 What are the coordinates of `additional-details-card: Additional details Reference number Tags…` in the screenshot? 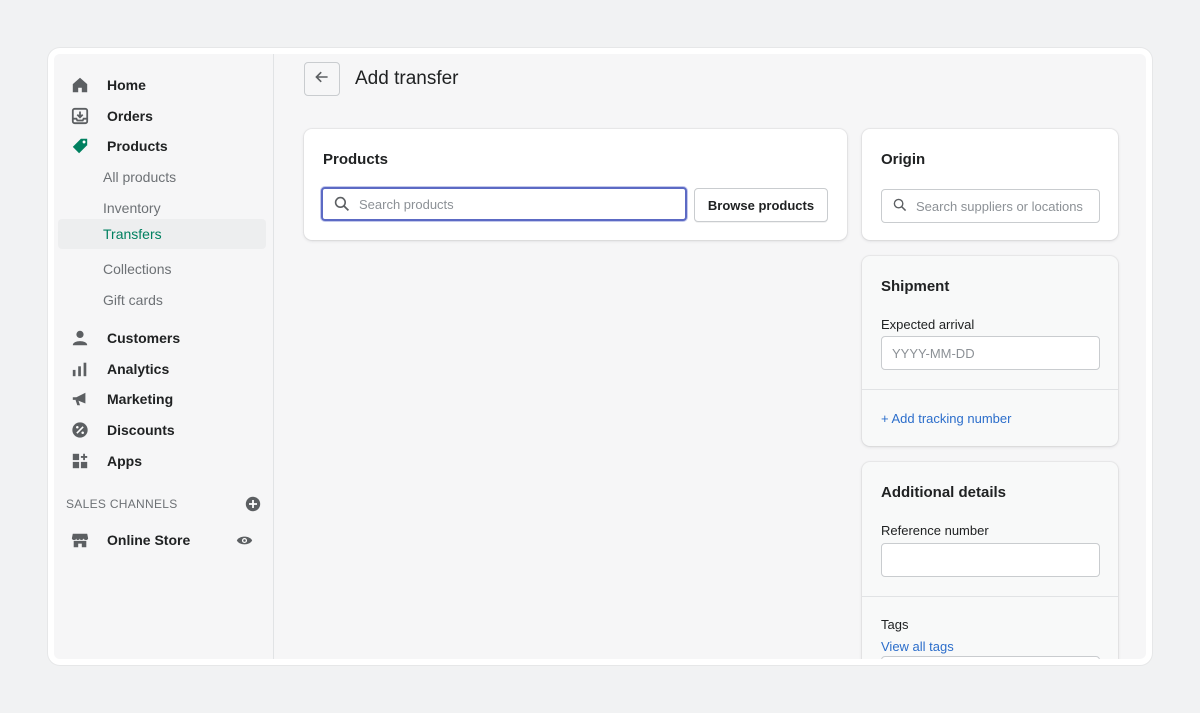 It's located at (990, 560).